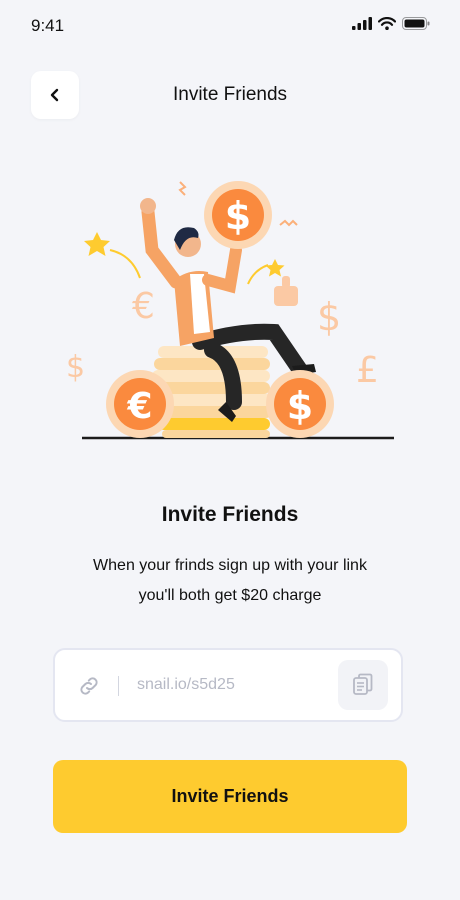  I want to click on page-title: Invite Friends, so click(230, 94).